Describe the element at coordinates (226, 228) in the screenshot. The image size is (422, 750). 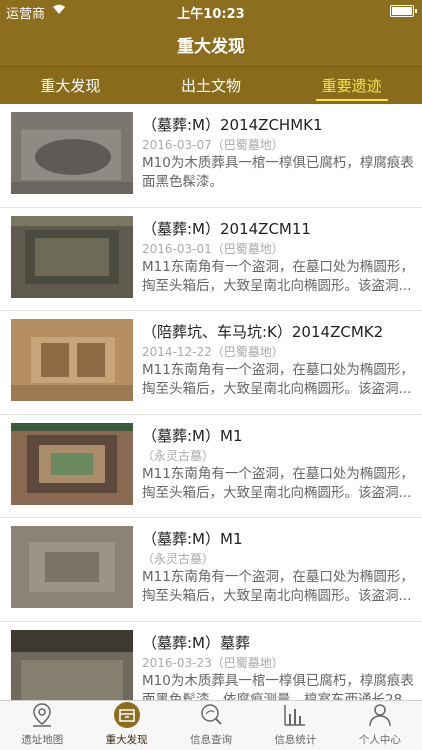
I see `item-title: （墓葬:M）2014ZCM11` at that location.